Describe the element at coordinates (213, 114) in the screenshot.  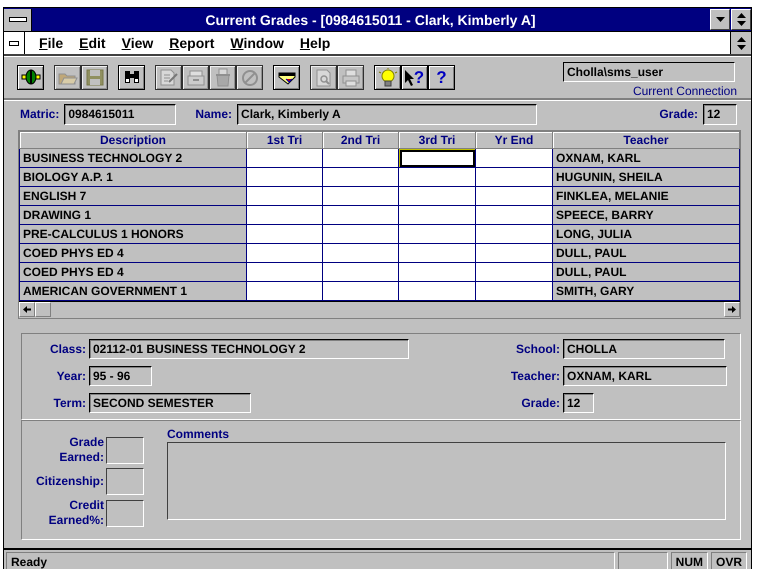
I see `name-label: Name:` at that location.